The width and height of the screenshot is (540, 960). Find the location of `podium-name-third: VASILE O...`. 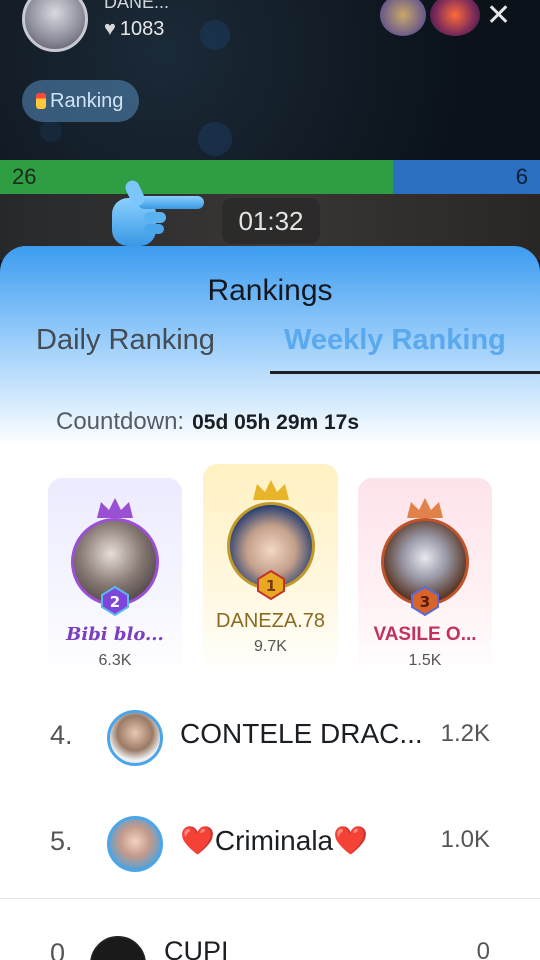

podium-name-third: VASILE O... is located at coordinates (425, 634).